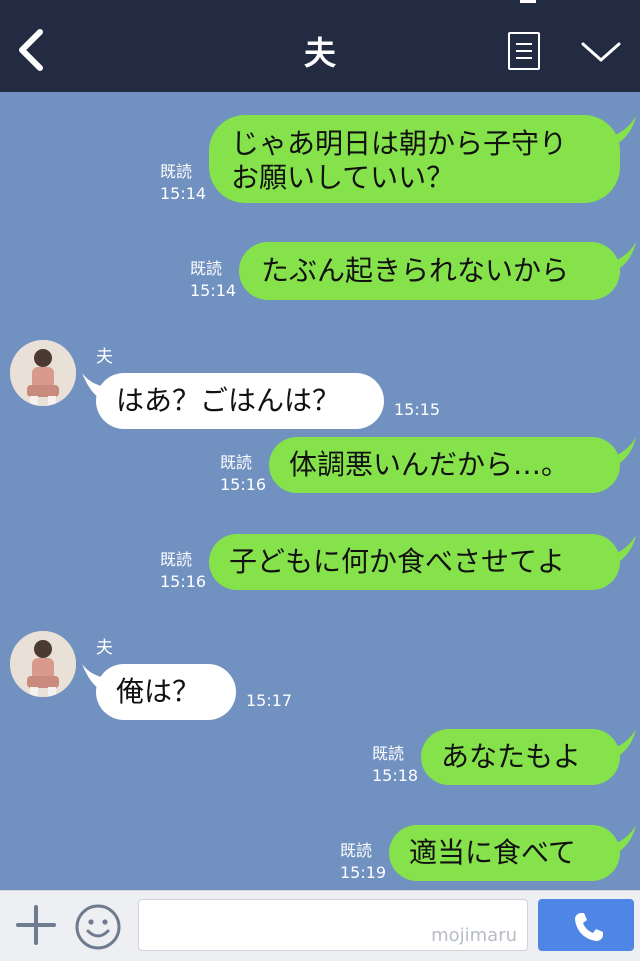 The image size is (640, 961). I want to click on message-time: 15:19, so click(363, 872).